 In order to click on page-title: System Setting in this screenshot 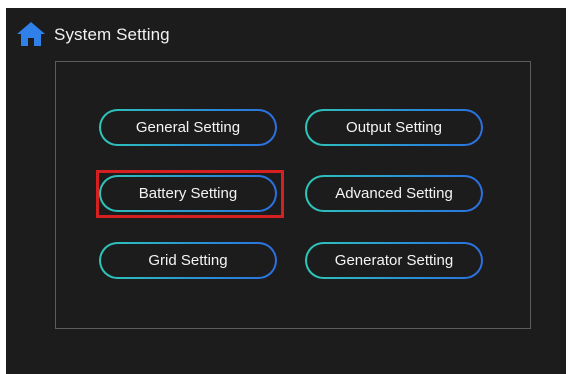, I will do `click(112, 34)`.